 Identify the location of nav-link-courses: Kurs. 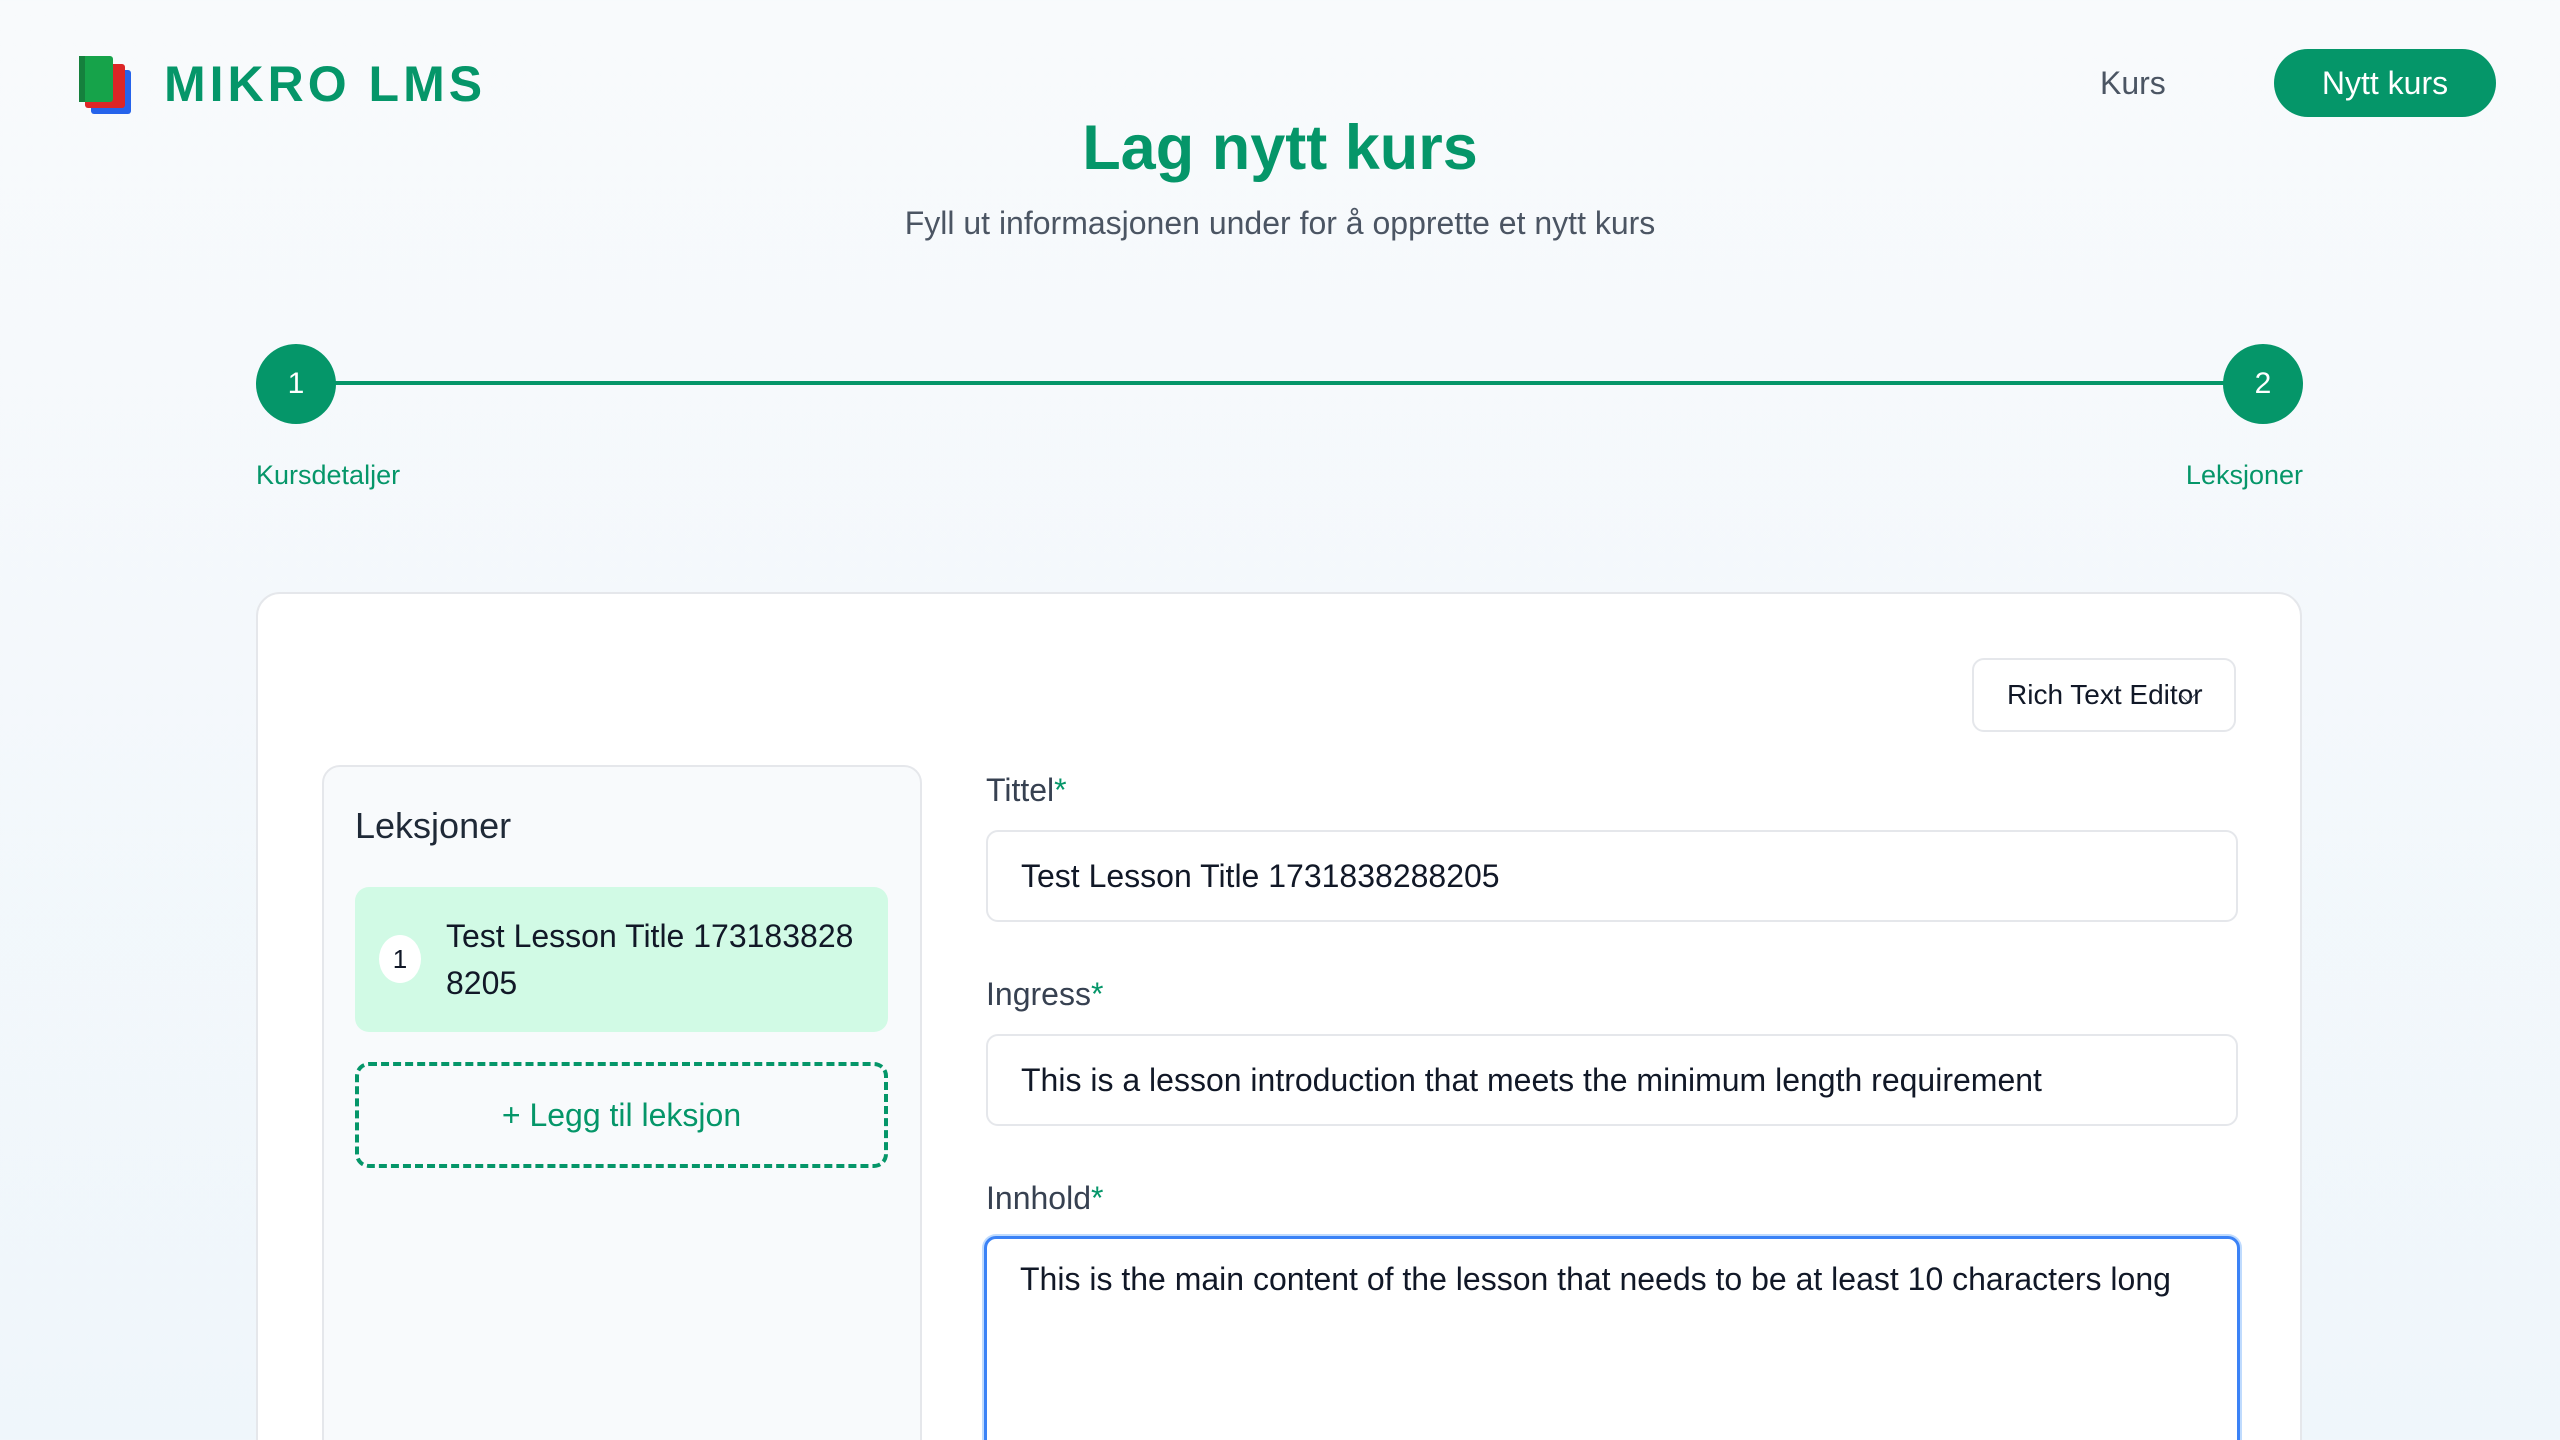
(2133, 83).